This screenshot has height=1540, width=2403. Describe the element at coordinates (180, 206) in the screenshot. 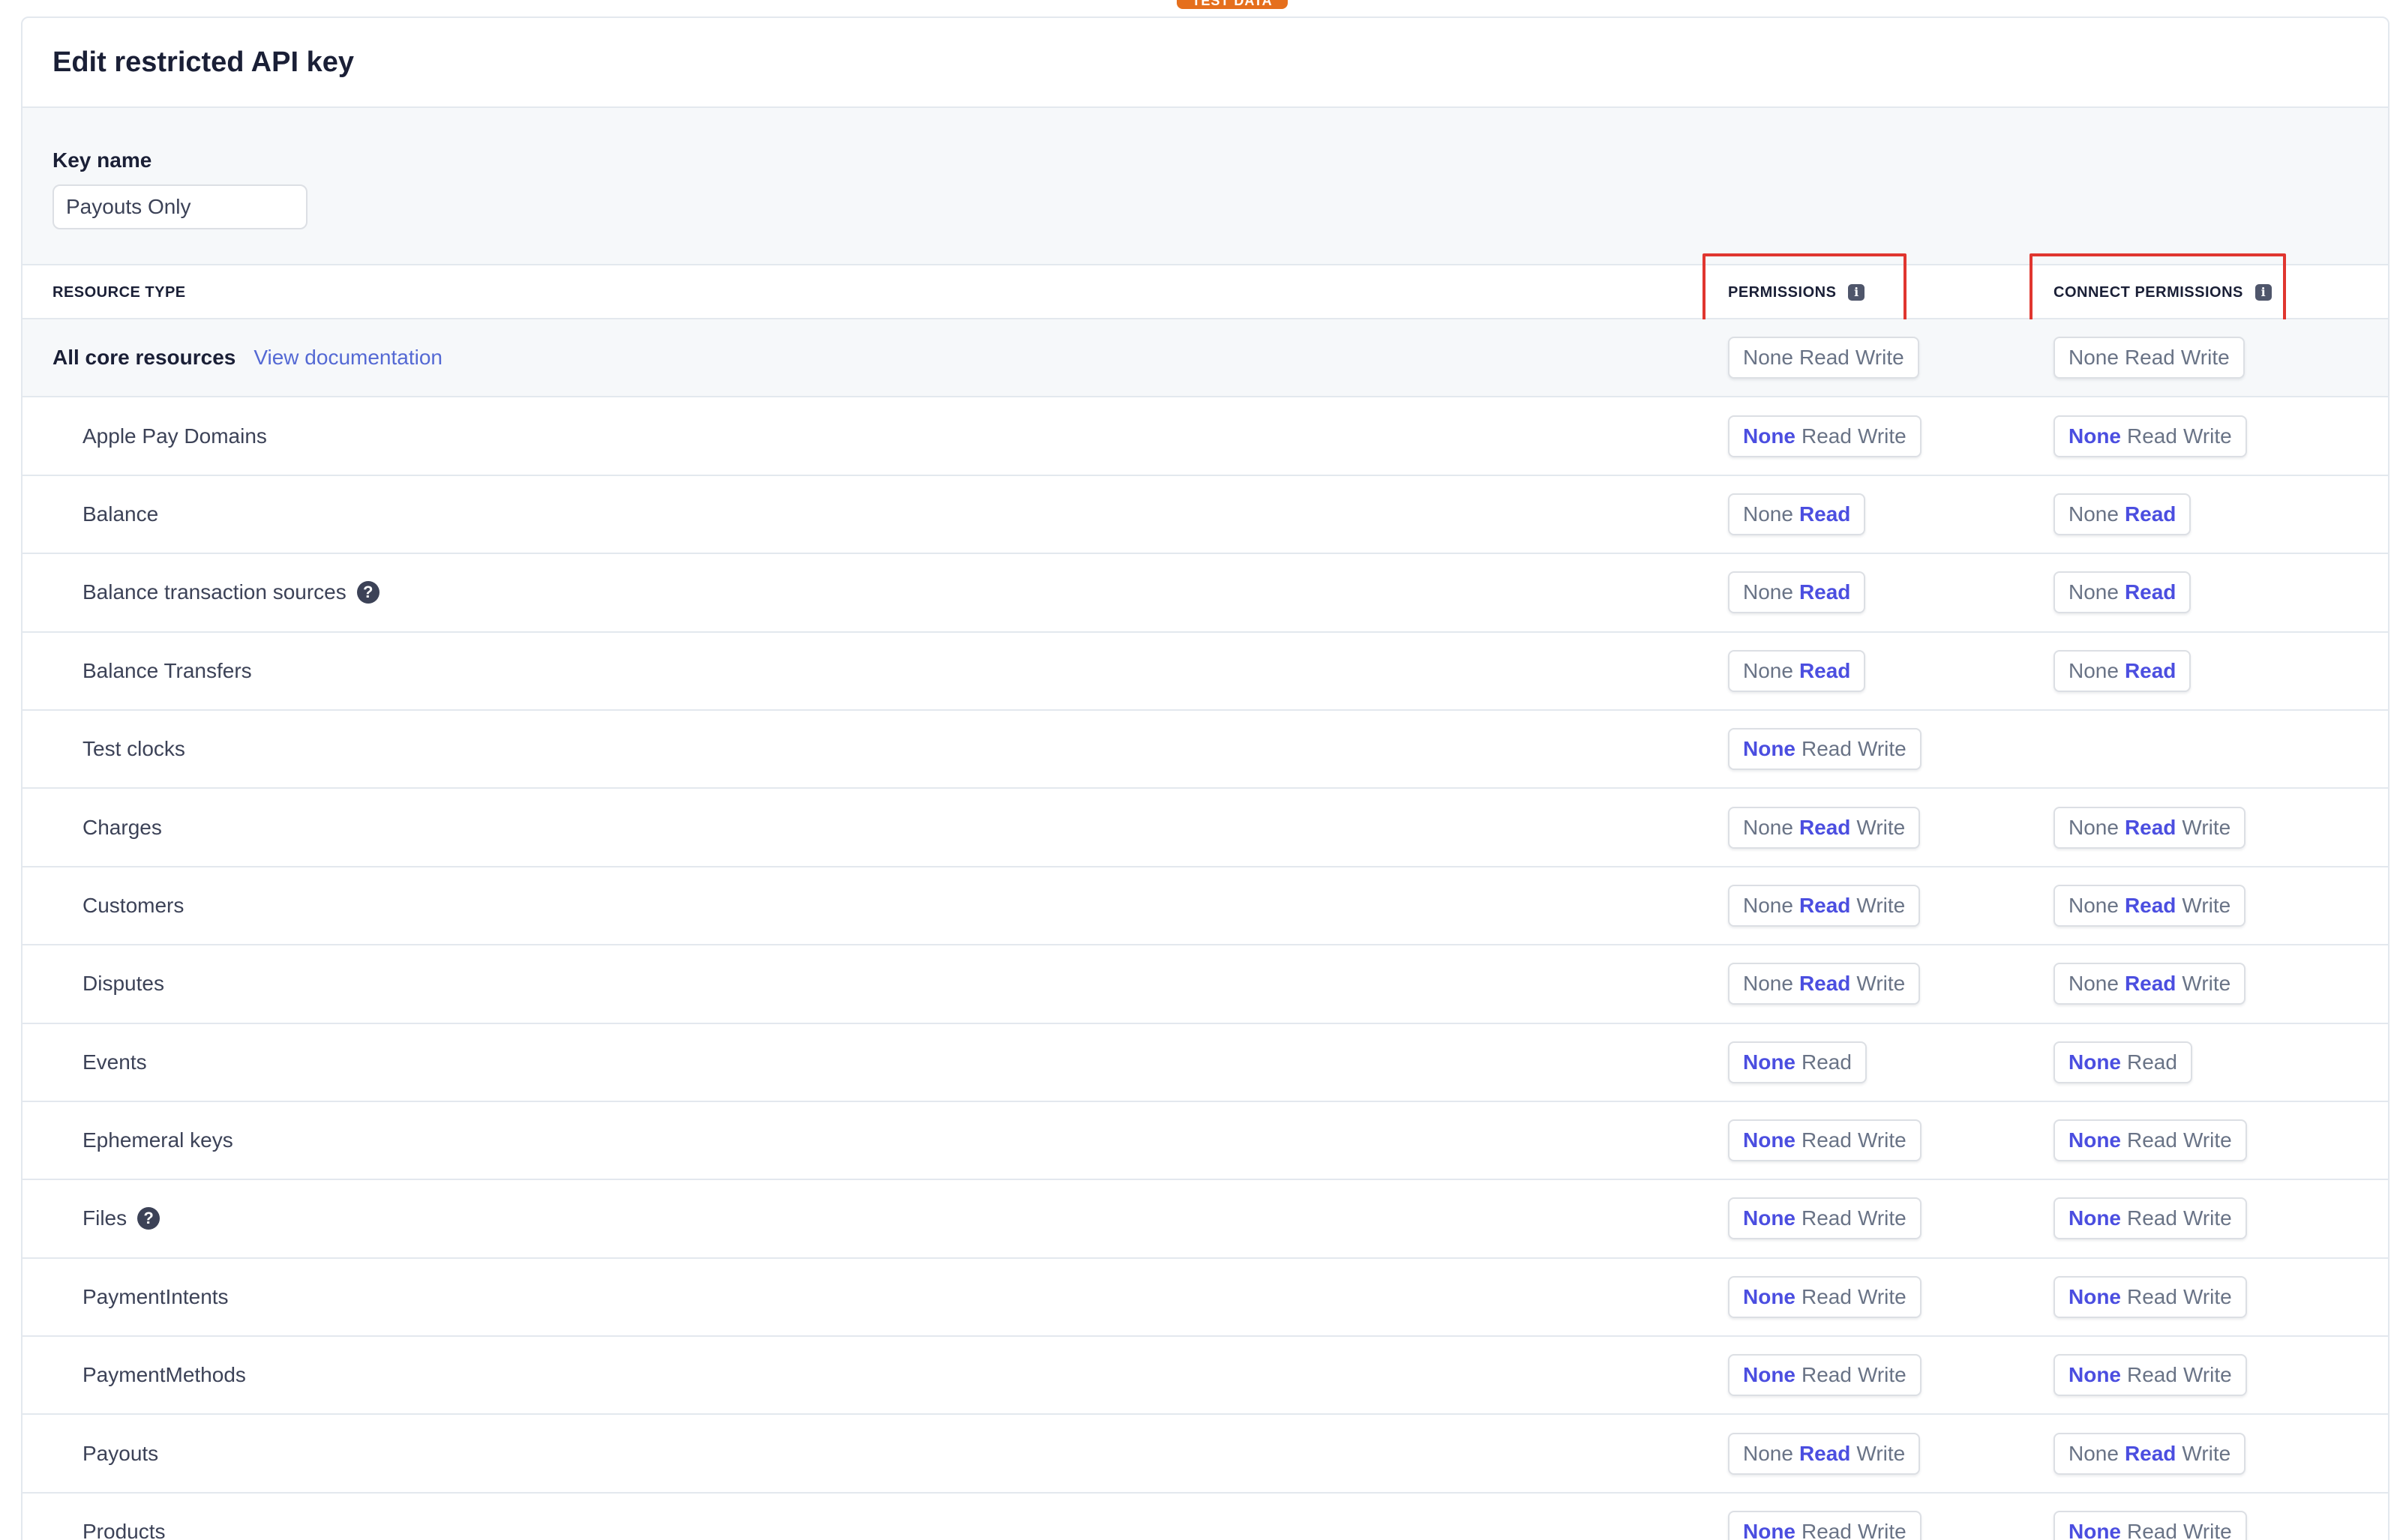

I see `key-name-input` at that location.